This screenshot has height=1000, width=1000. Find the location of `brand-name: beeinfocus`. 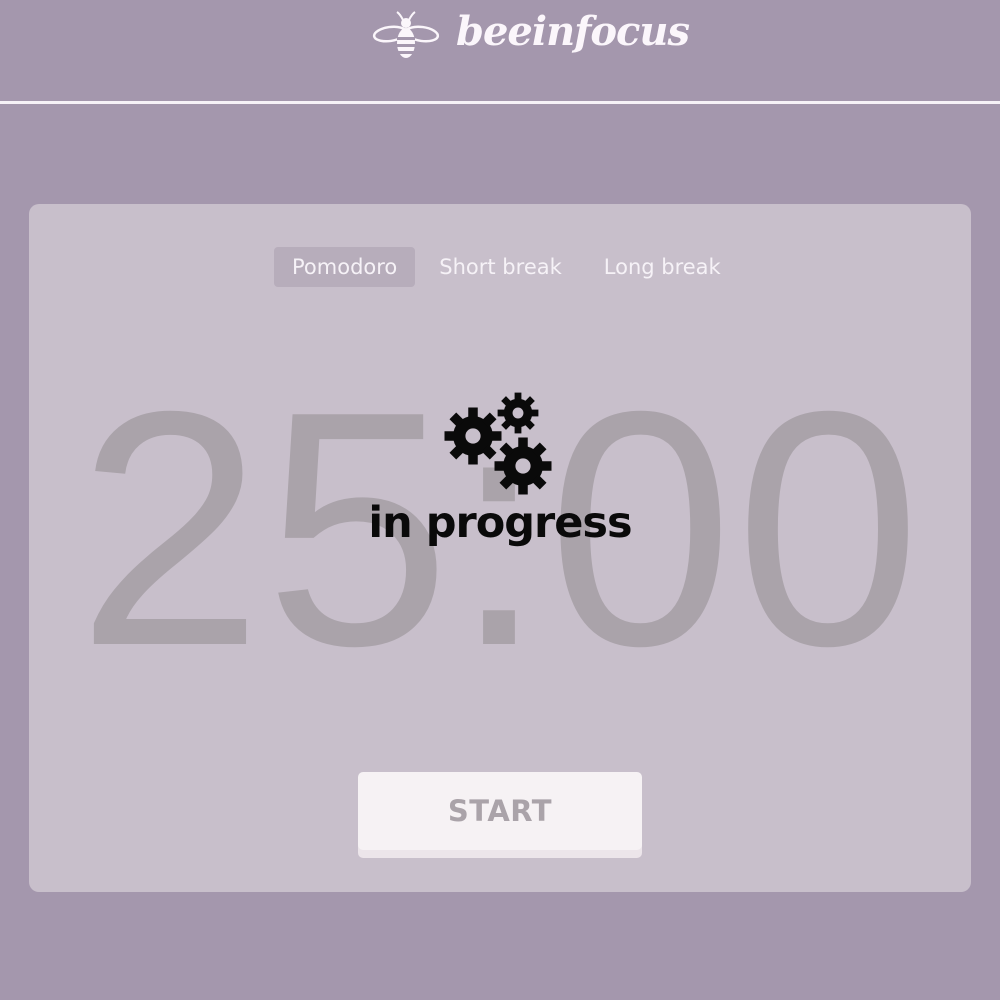

brand-name: beeinfocus is located at coordinates (573, 31).